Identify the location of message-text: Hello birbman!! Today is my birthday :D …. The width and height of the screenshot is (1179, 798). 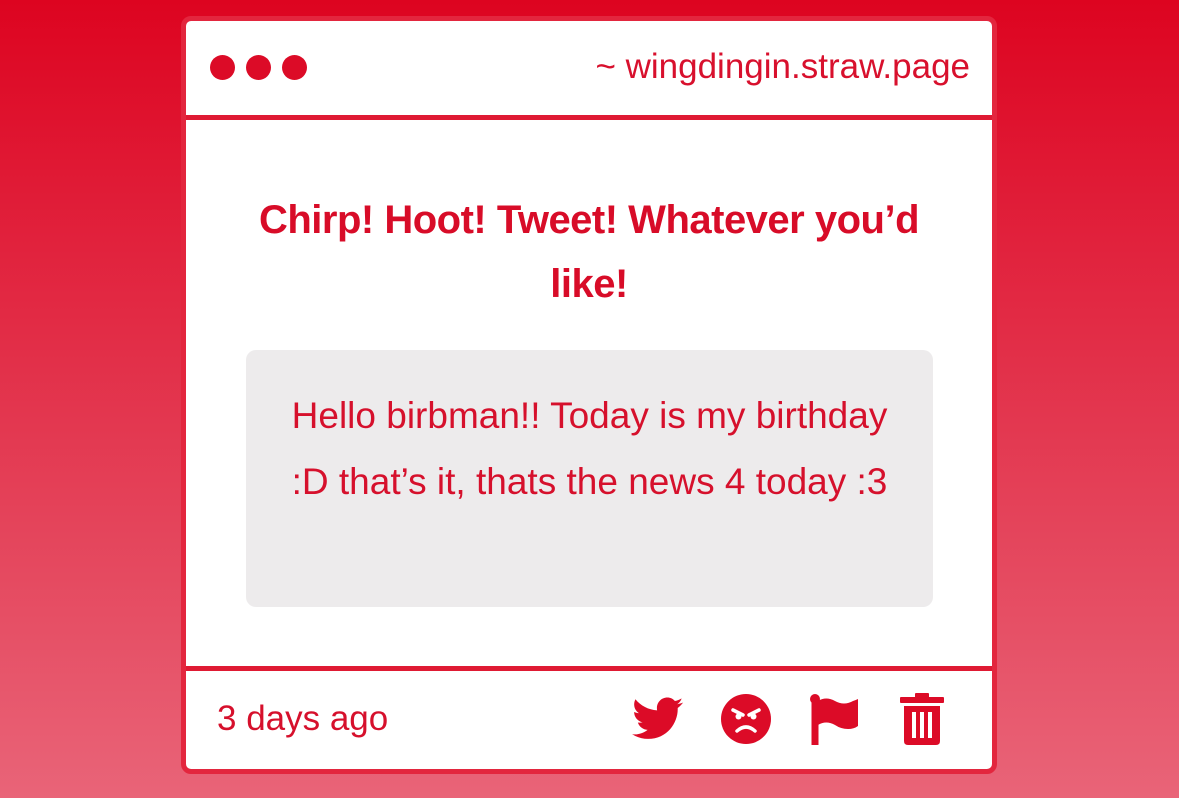
(589, 448).